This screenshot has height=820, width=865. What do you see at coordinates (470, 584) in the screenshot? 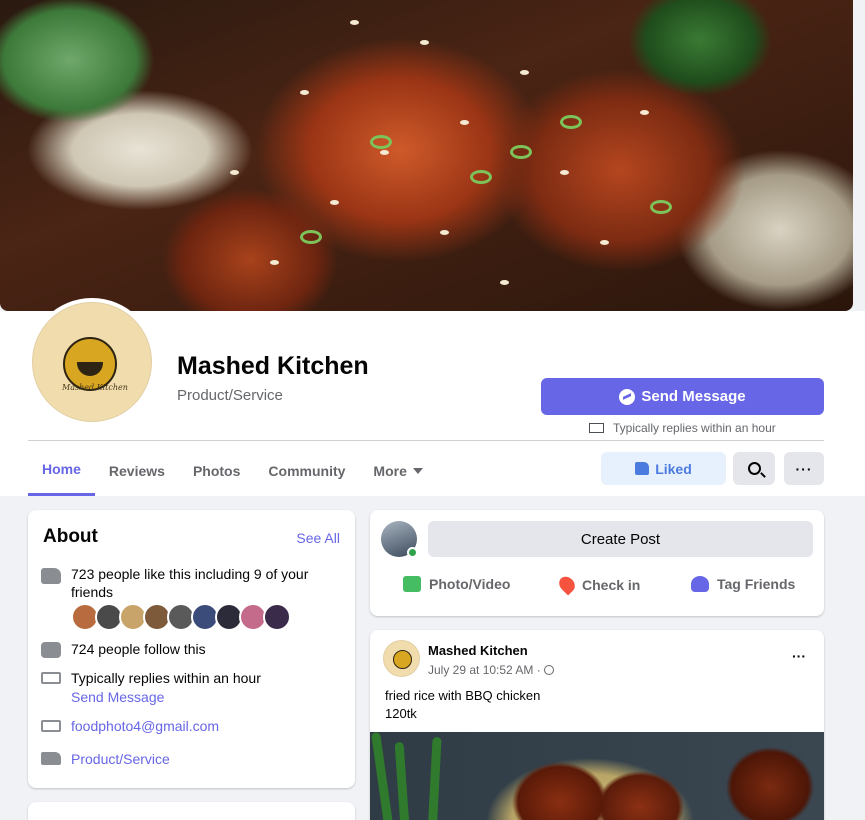
I see `photo-video-label: Photo/Video` at bounding box center [470, 584].